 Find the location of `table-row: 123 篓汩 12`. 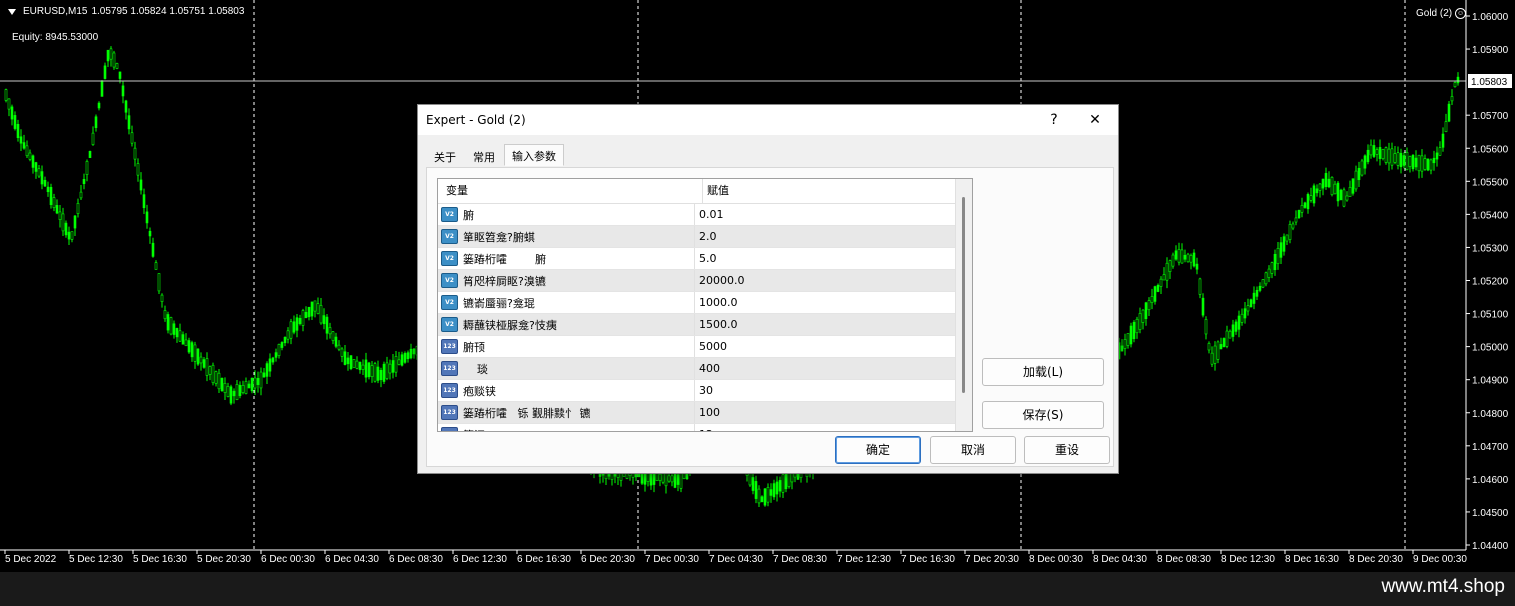

table-row: 123 篓汩 12 is located at coordinates (705, 427).